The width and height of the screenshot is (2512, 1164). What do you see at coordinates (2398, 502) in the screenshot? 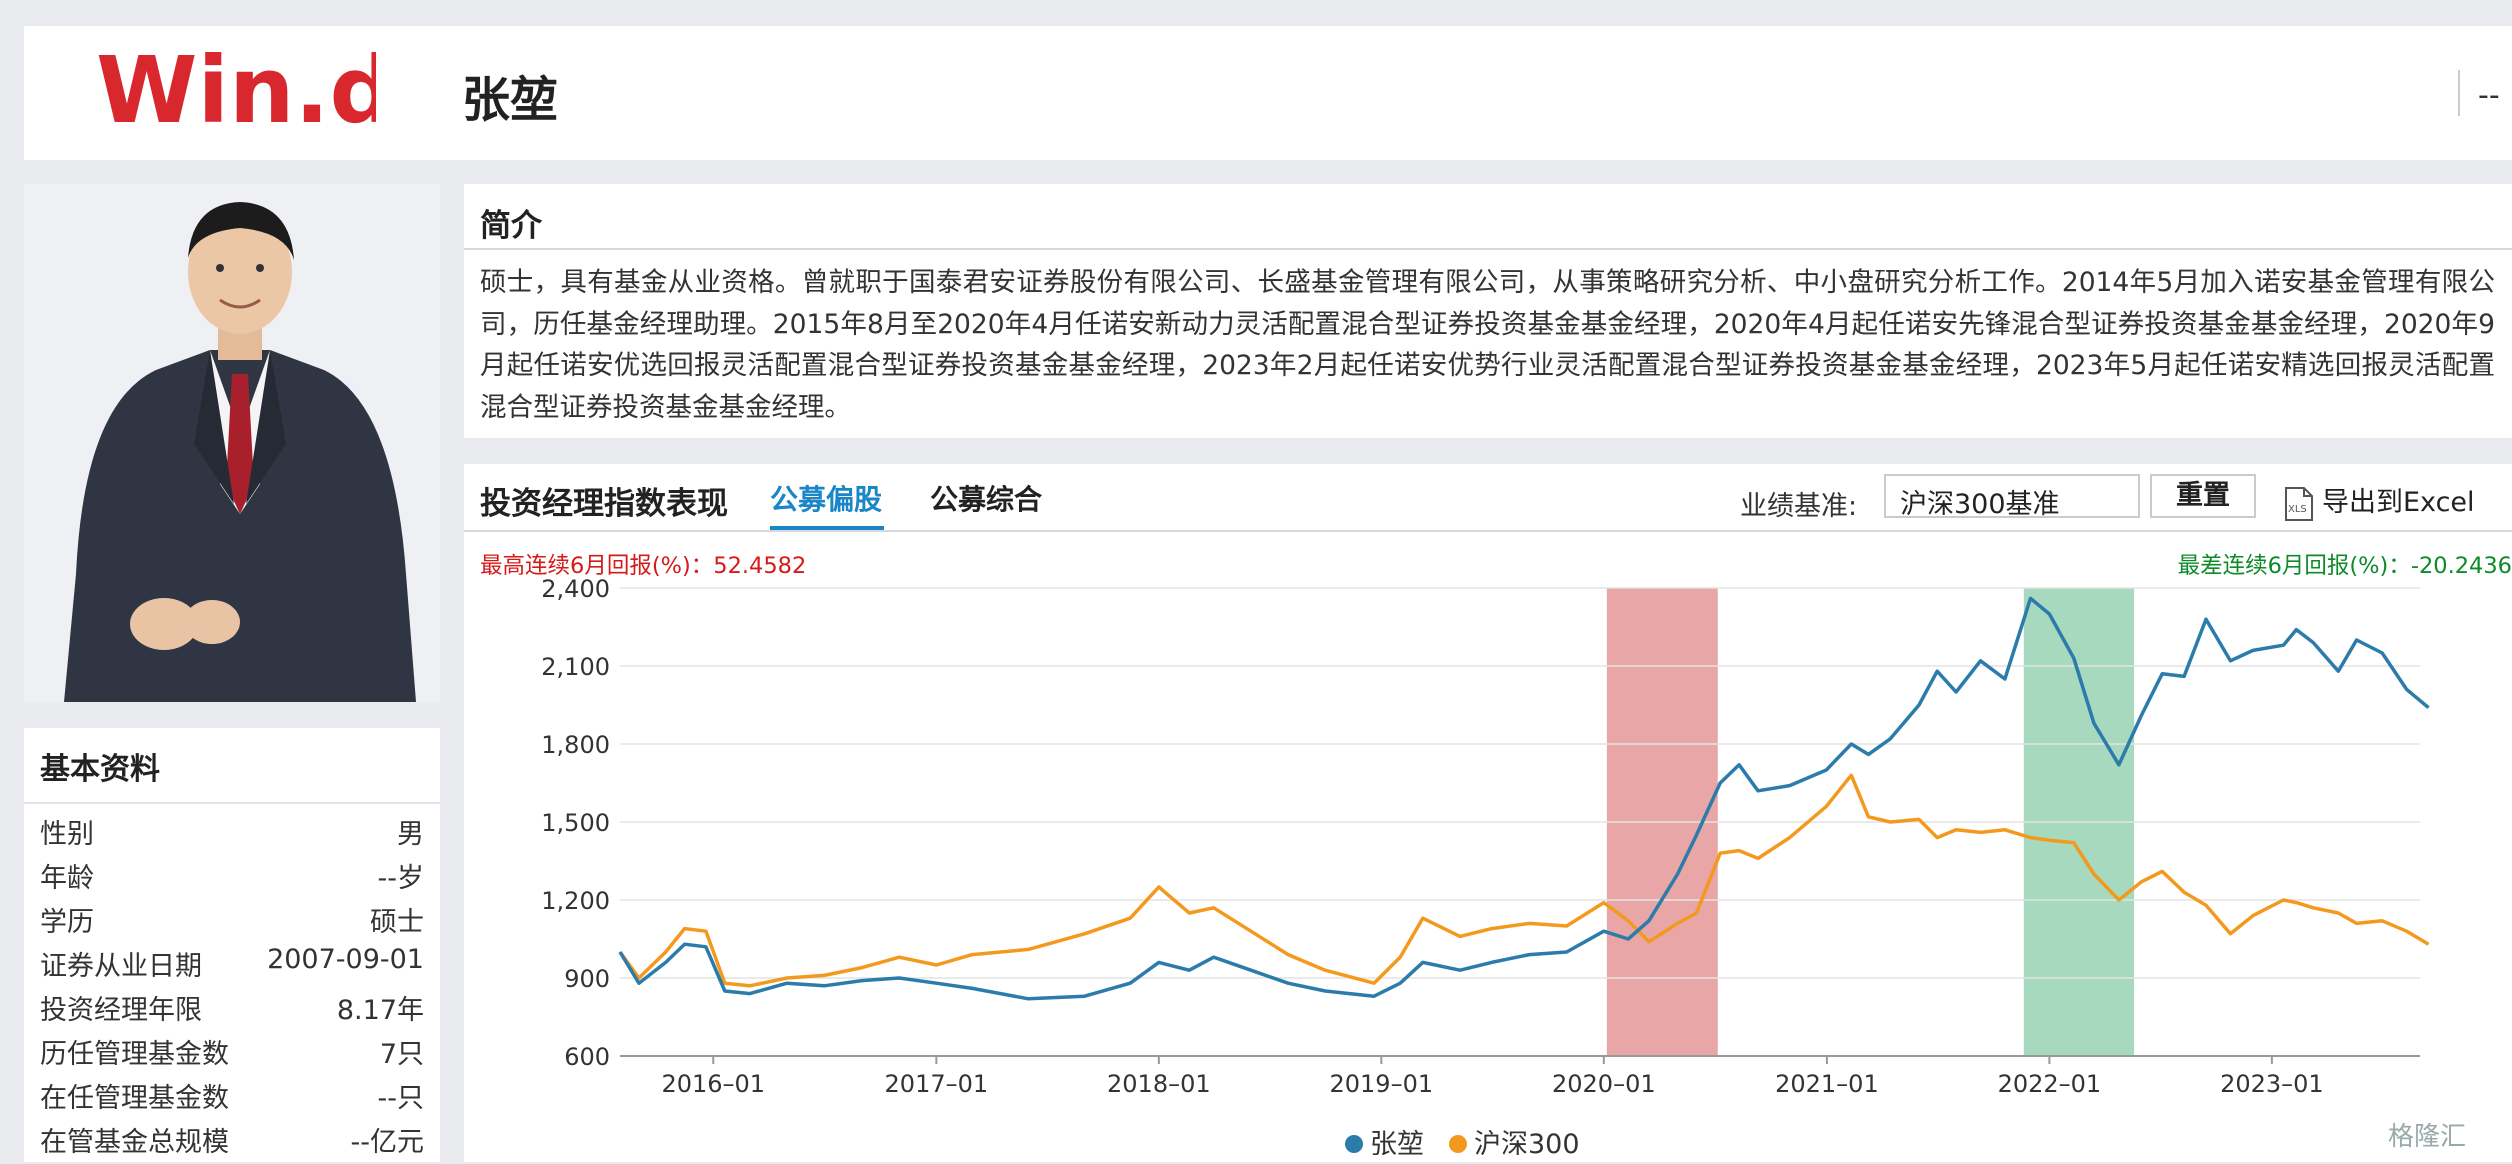
I see `export-label: 导出到Excel` at bounding box center [2398, 502].